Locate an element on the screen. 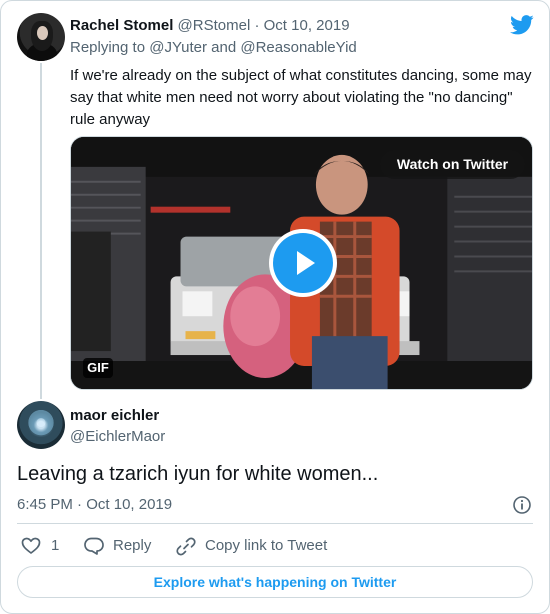  heart-icon is located at coordinates (31, 545).